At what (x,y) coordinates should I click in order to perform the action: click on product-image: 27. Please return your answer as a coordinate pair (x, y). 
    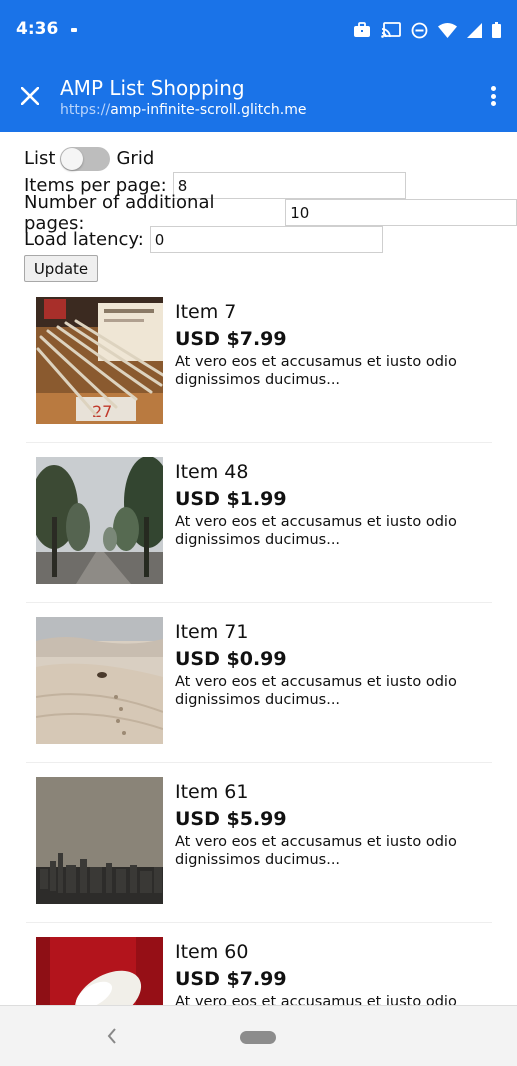
    Looking at the image, I should click on (99, 360).